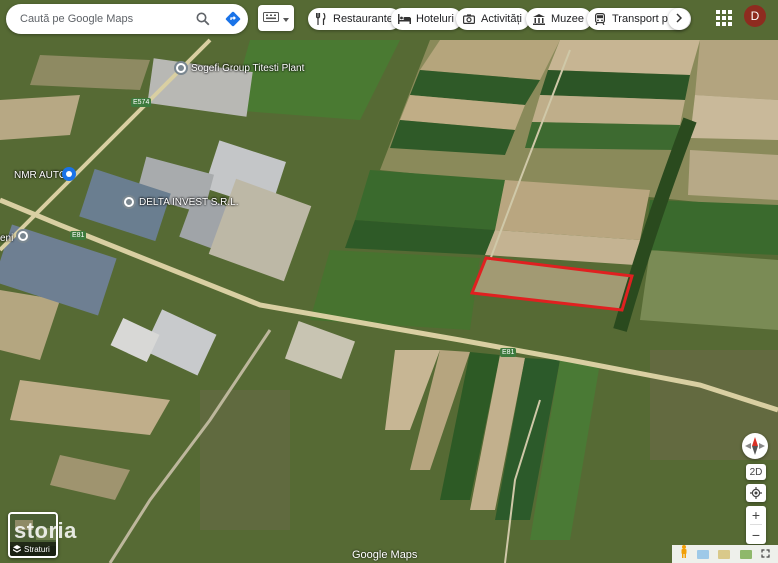  Describe the element at coordinates (40, 175) in the screenshot. I see `place-label-nmr-auto: NMR AUTO` at that location.